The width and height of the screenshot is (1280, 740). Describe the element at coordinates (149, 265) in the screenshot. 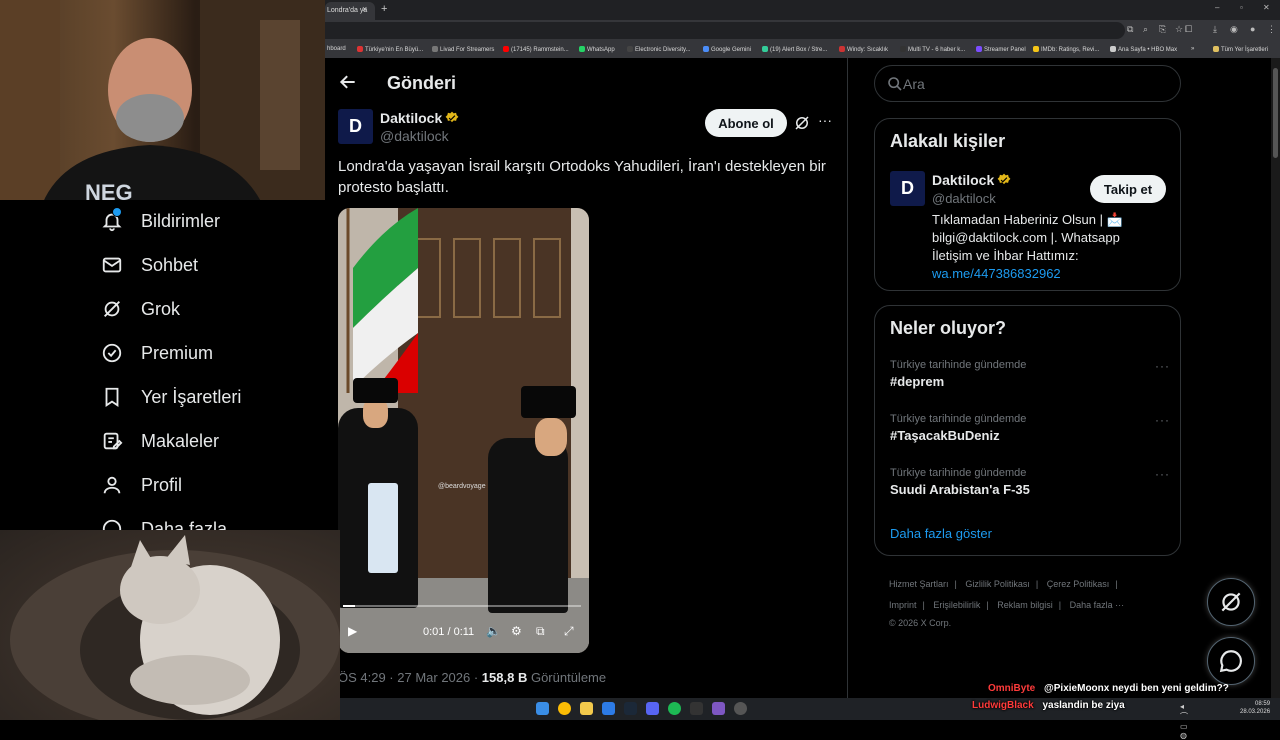

I see `sidebar-item-chat: Sohbet` at that location.